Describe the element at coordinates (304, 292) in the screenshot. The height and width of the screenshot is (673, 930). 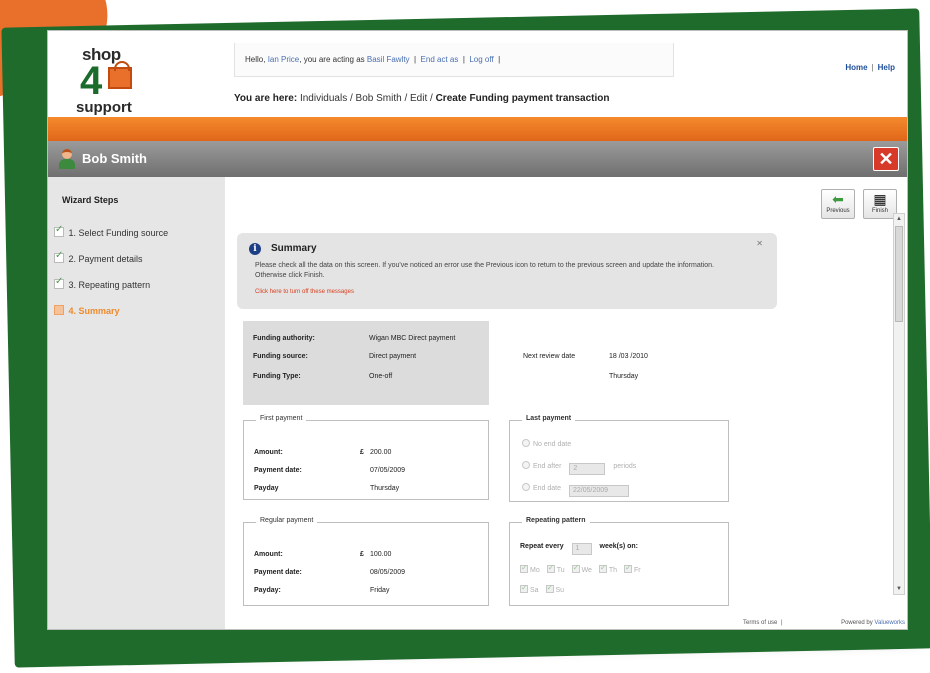
I see `turn-off-messages-link: Click here to turn off these messages` at that location.